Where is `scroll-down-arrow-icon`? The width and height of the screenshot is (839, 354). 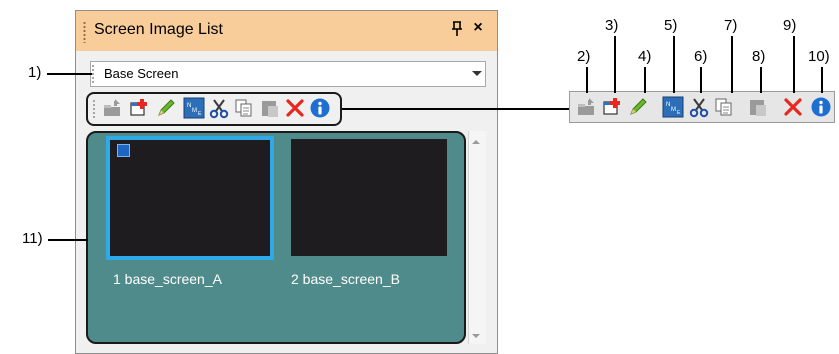
scroll-down-arrow-icon is located at coordinates (476, 336).